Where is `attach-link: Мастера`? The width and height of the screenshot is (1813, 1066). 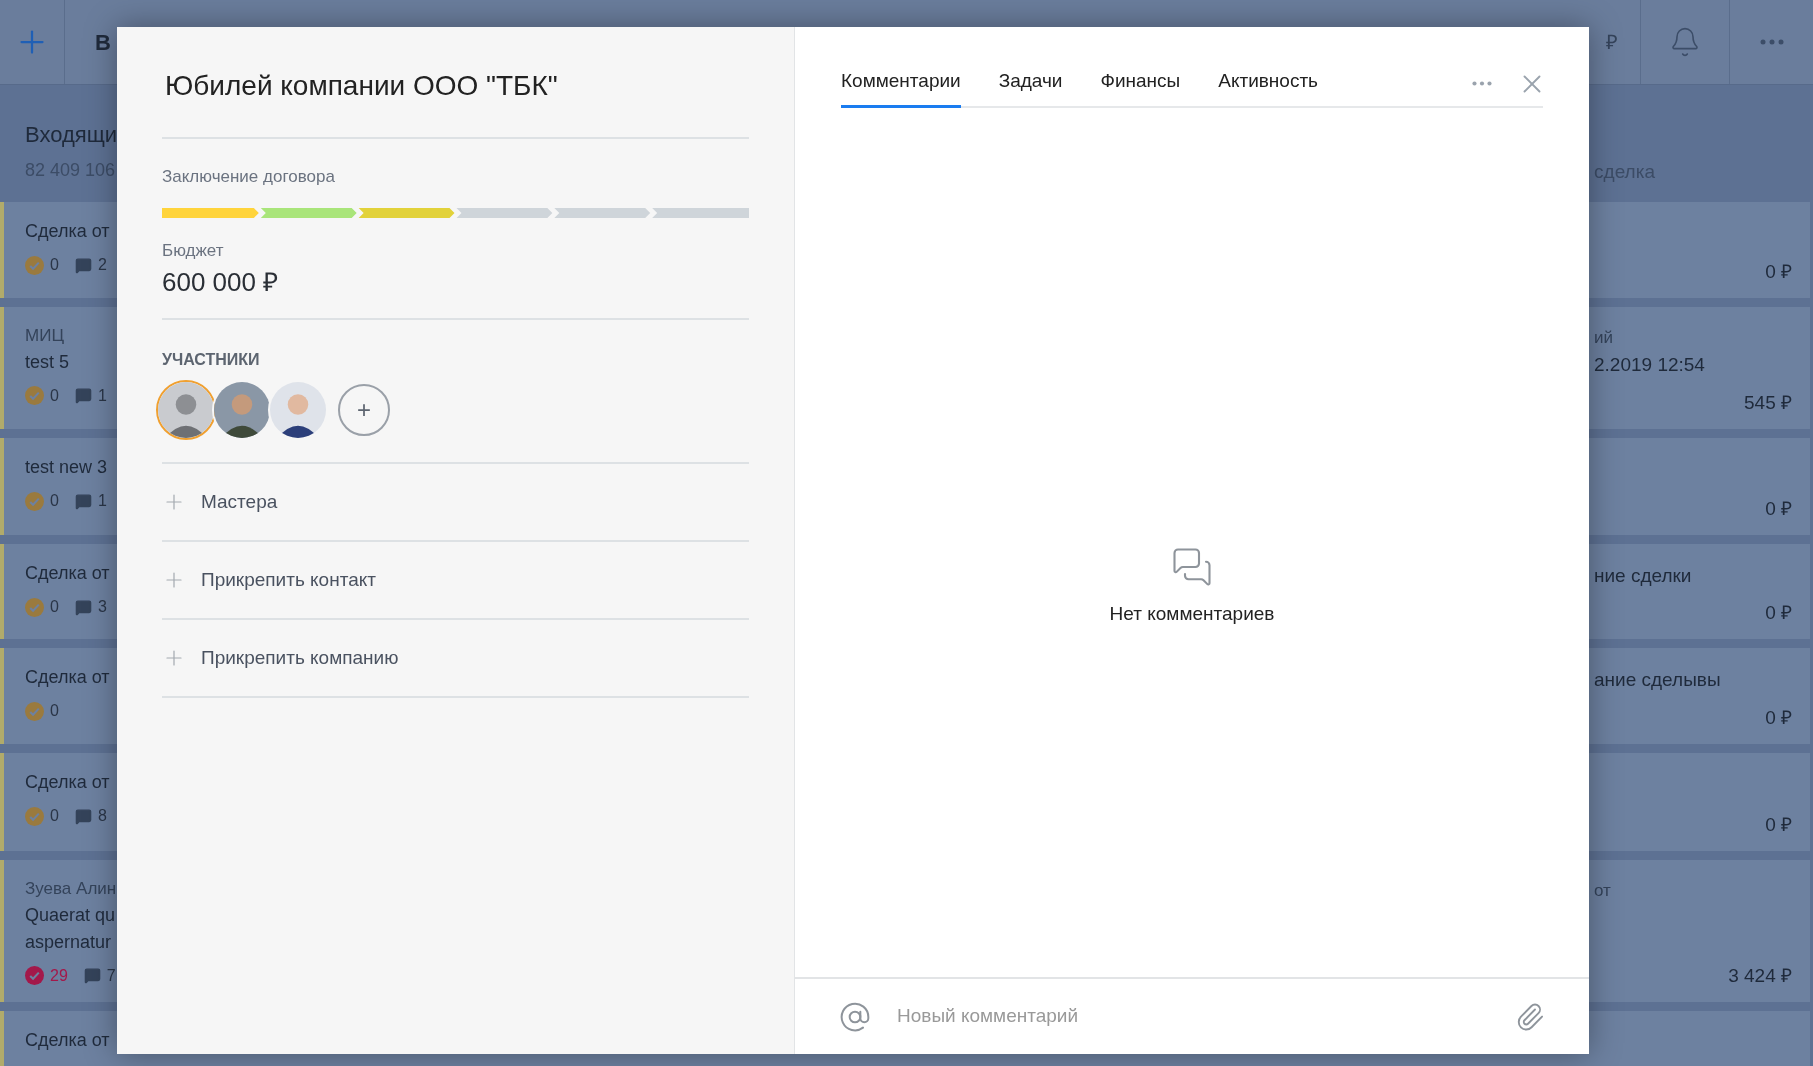 attach-link: Мастера is located at coordinates (455, 502).